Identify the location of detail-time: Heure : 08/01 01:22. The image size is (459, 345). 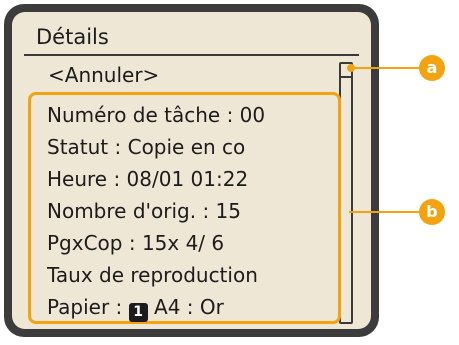
(197, 179).